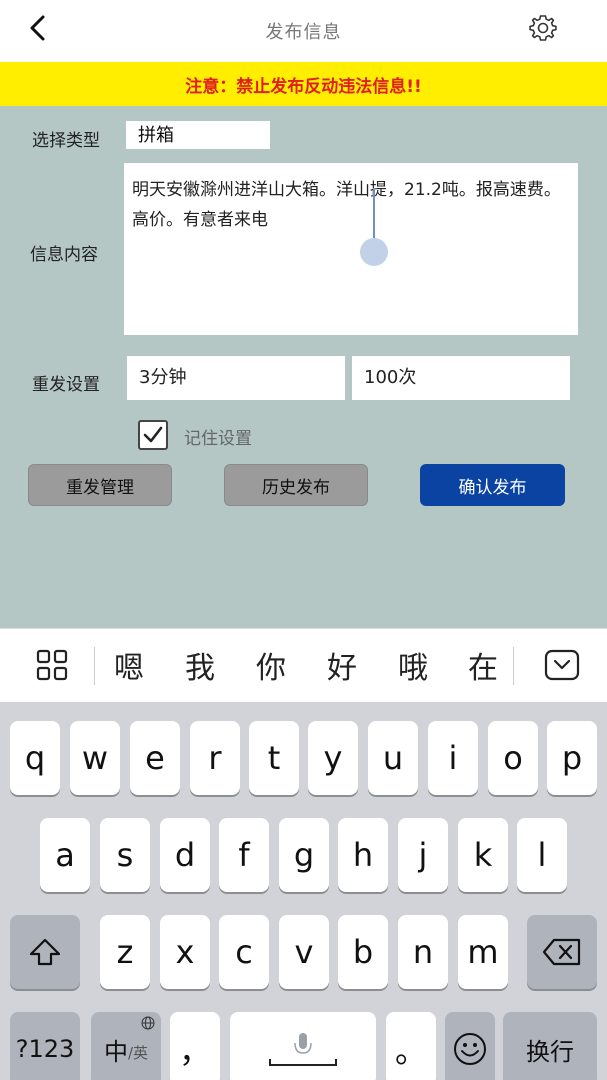 Image resolution: width=607 pixels, height=1080 pixels. What do you see at coordinates (100, 485) in the screenshot?
I see `repost-manage-button: 重发管理` at bounding box center [100, 485].